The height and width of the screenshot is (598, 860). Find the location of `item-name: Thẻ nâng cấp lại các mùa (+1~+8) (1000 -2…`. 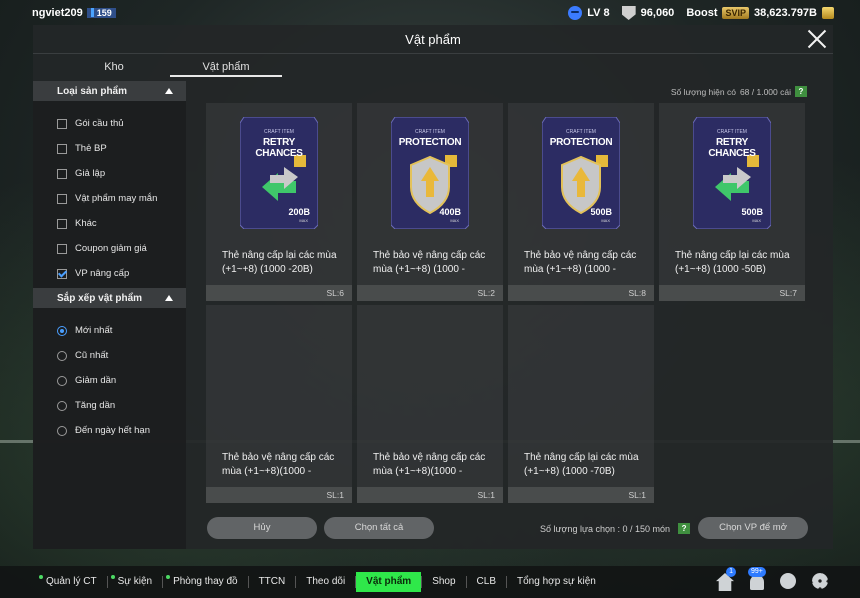

item-name: Thẻ nâng cấp lại các mùa (+1~+8) (1000 -2… is located at coordinates (284, 263).